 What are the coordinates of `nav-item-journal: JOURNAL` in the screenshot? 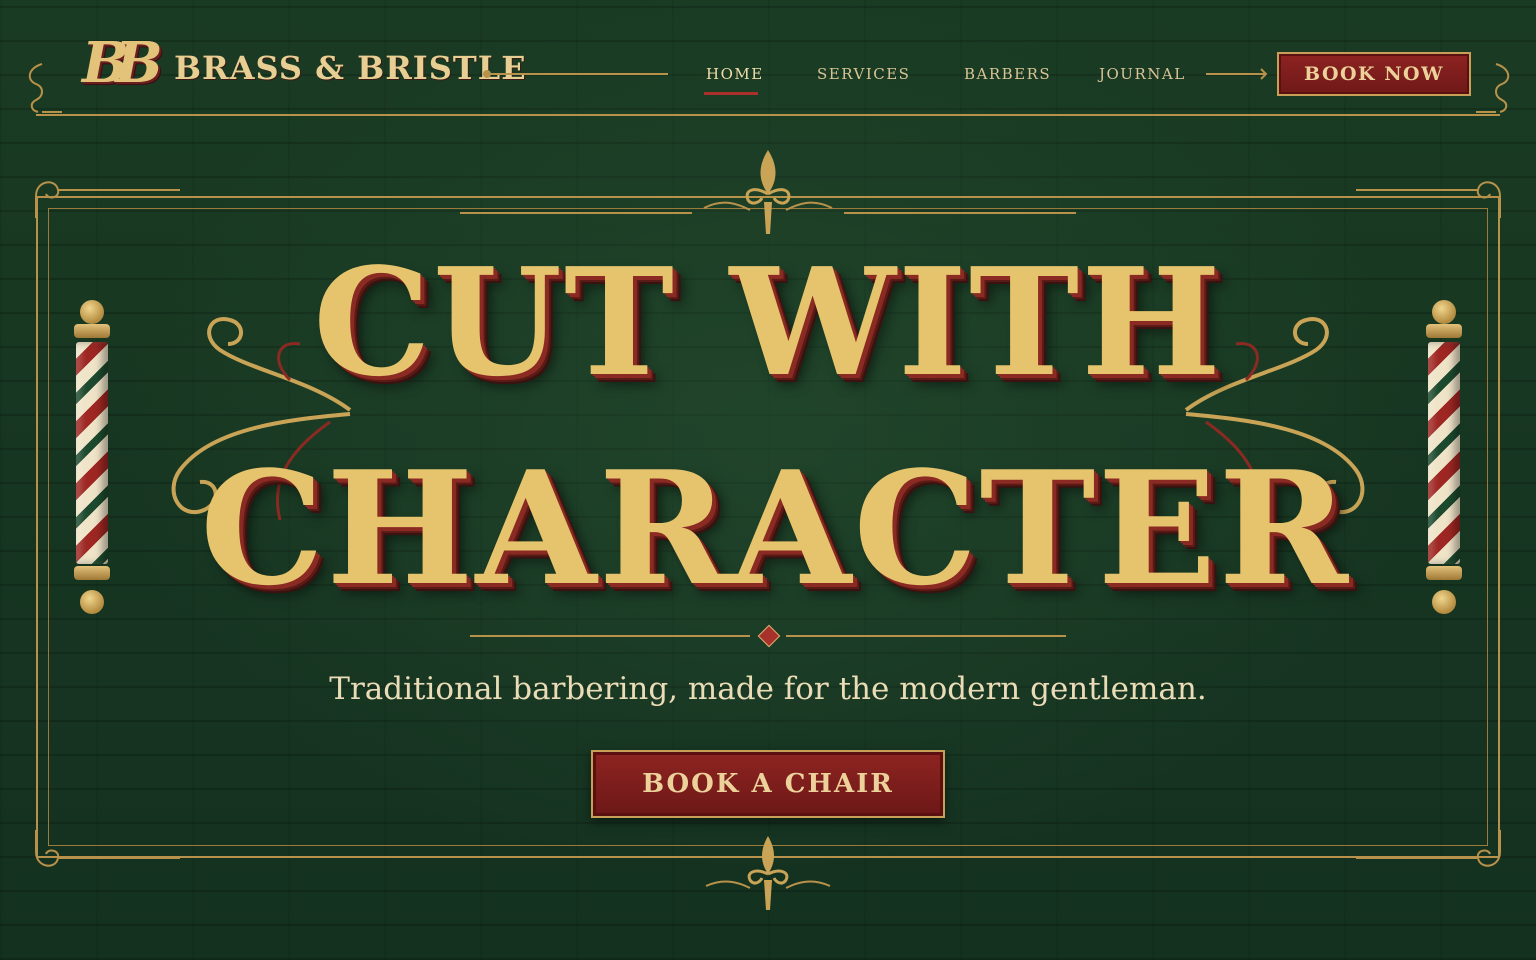 It's located at (1142, 74).